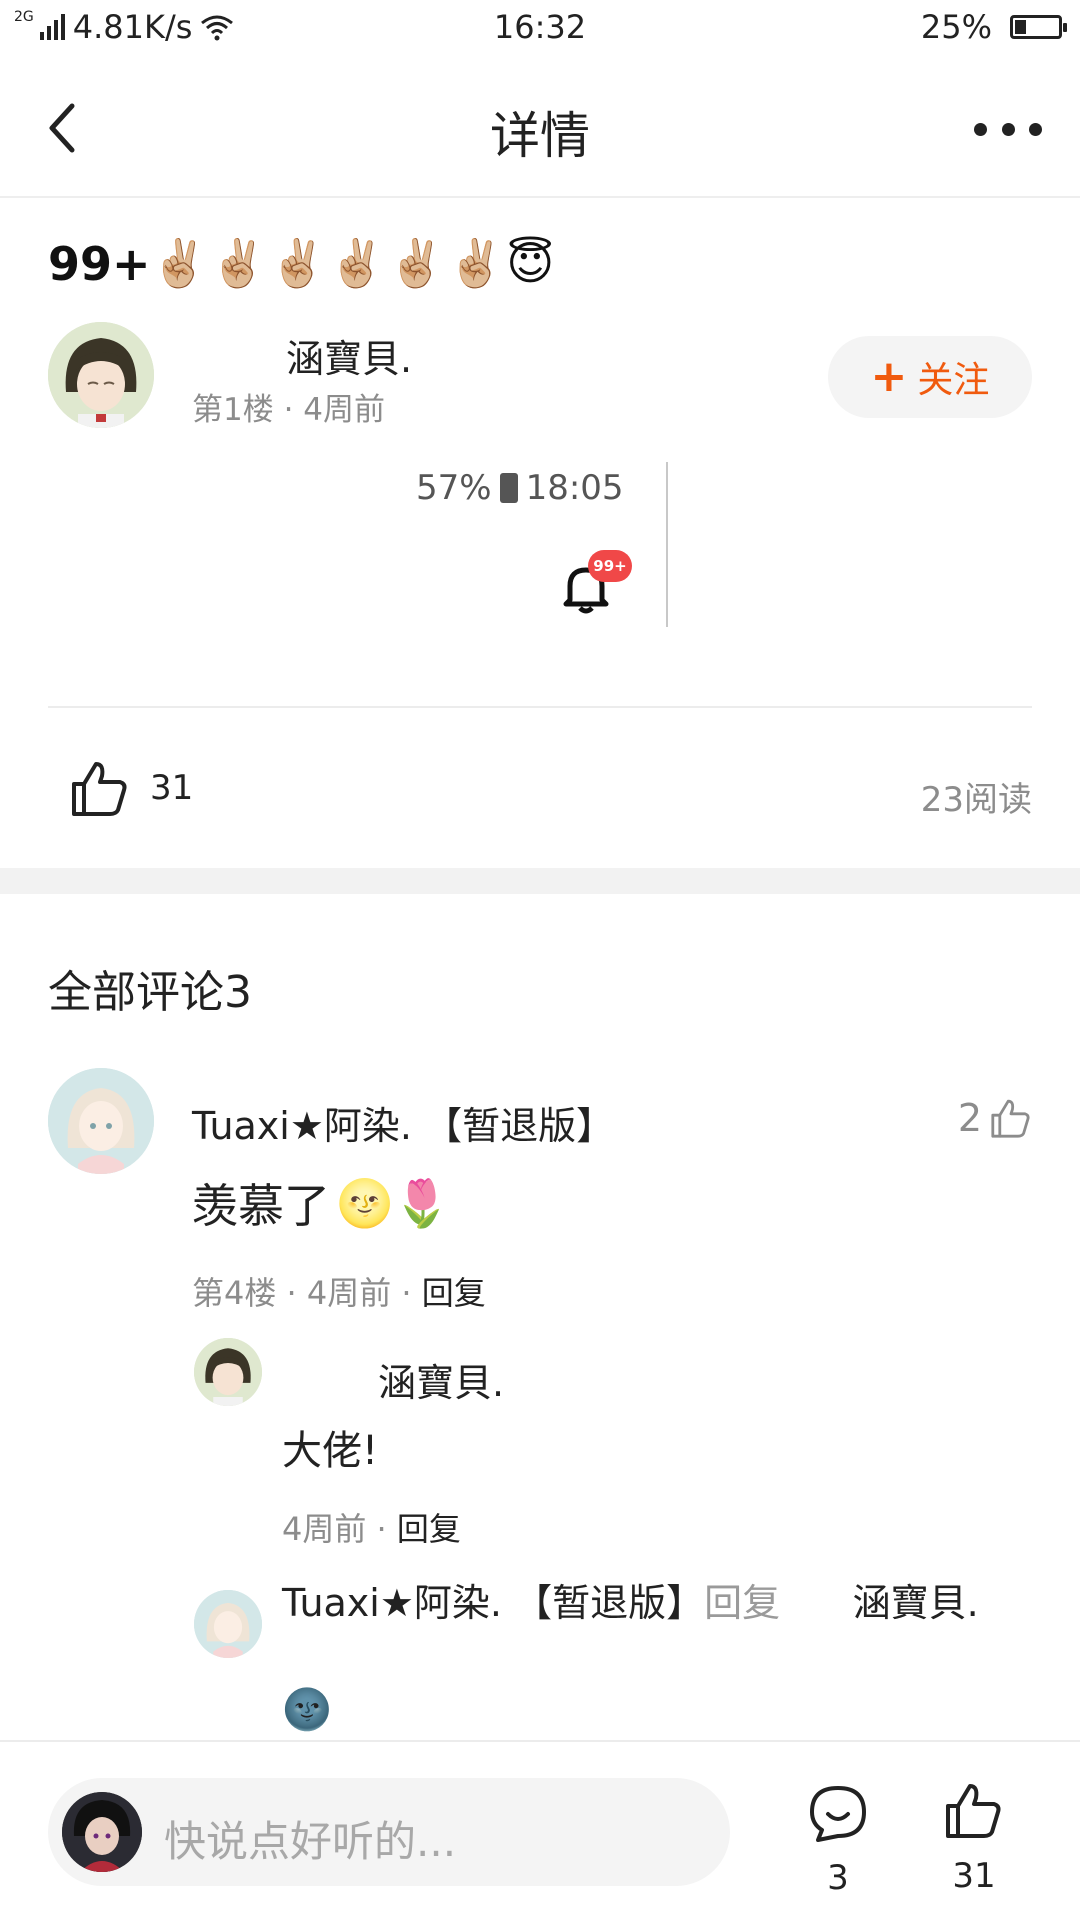 This screenshot has height=1920, width=1080. What do you see at coordinates (993, 27) in the screenshot?
I see `status-right: 25%` at bounding box center [993, 27].